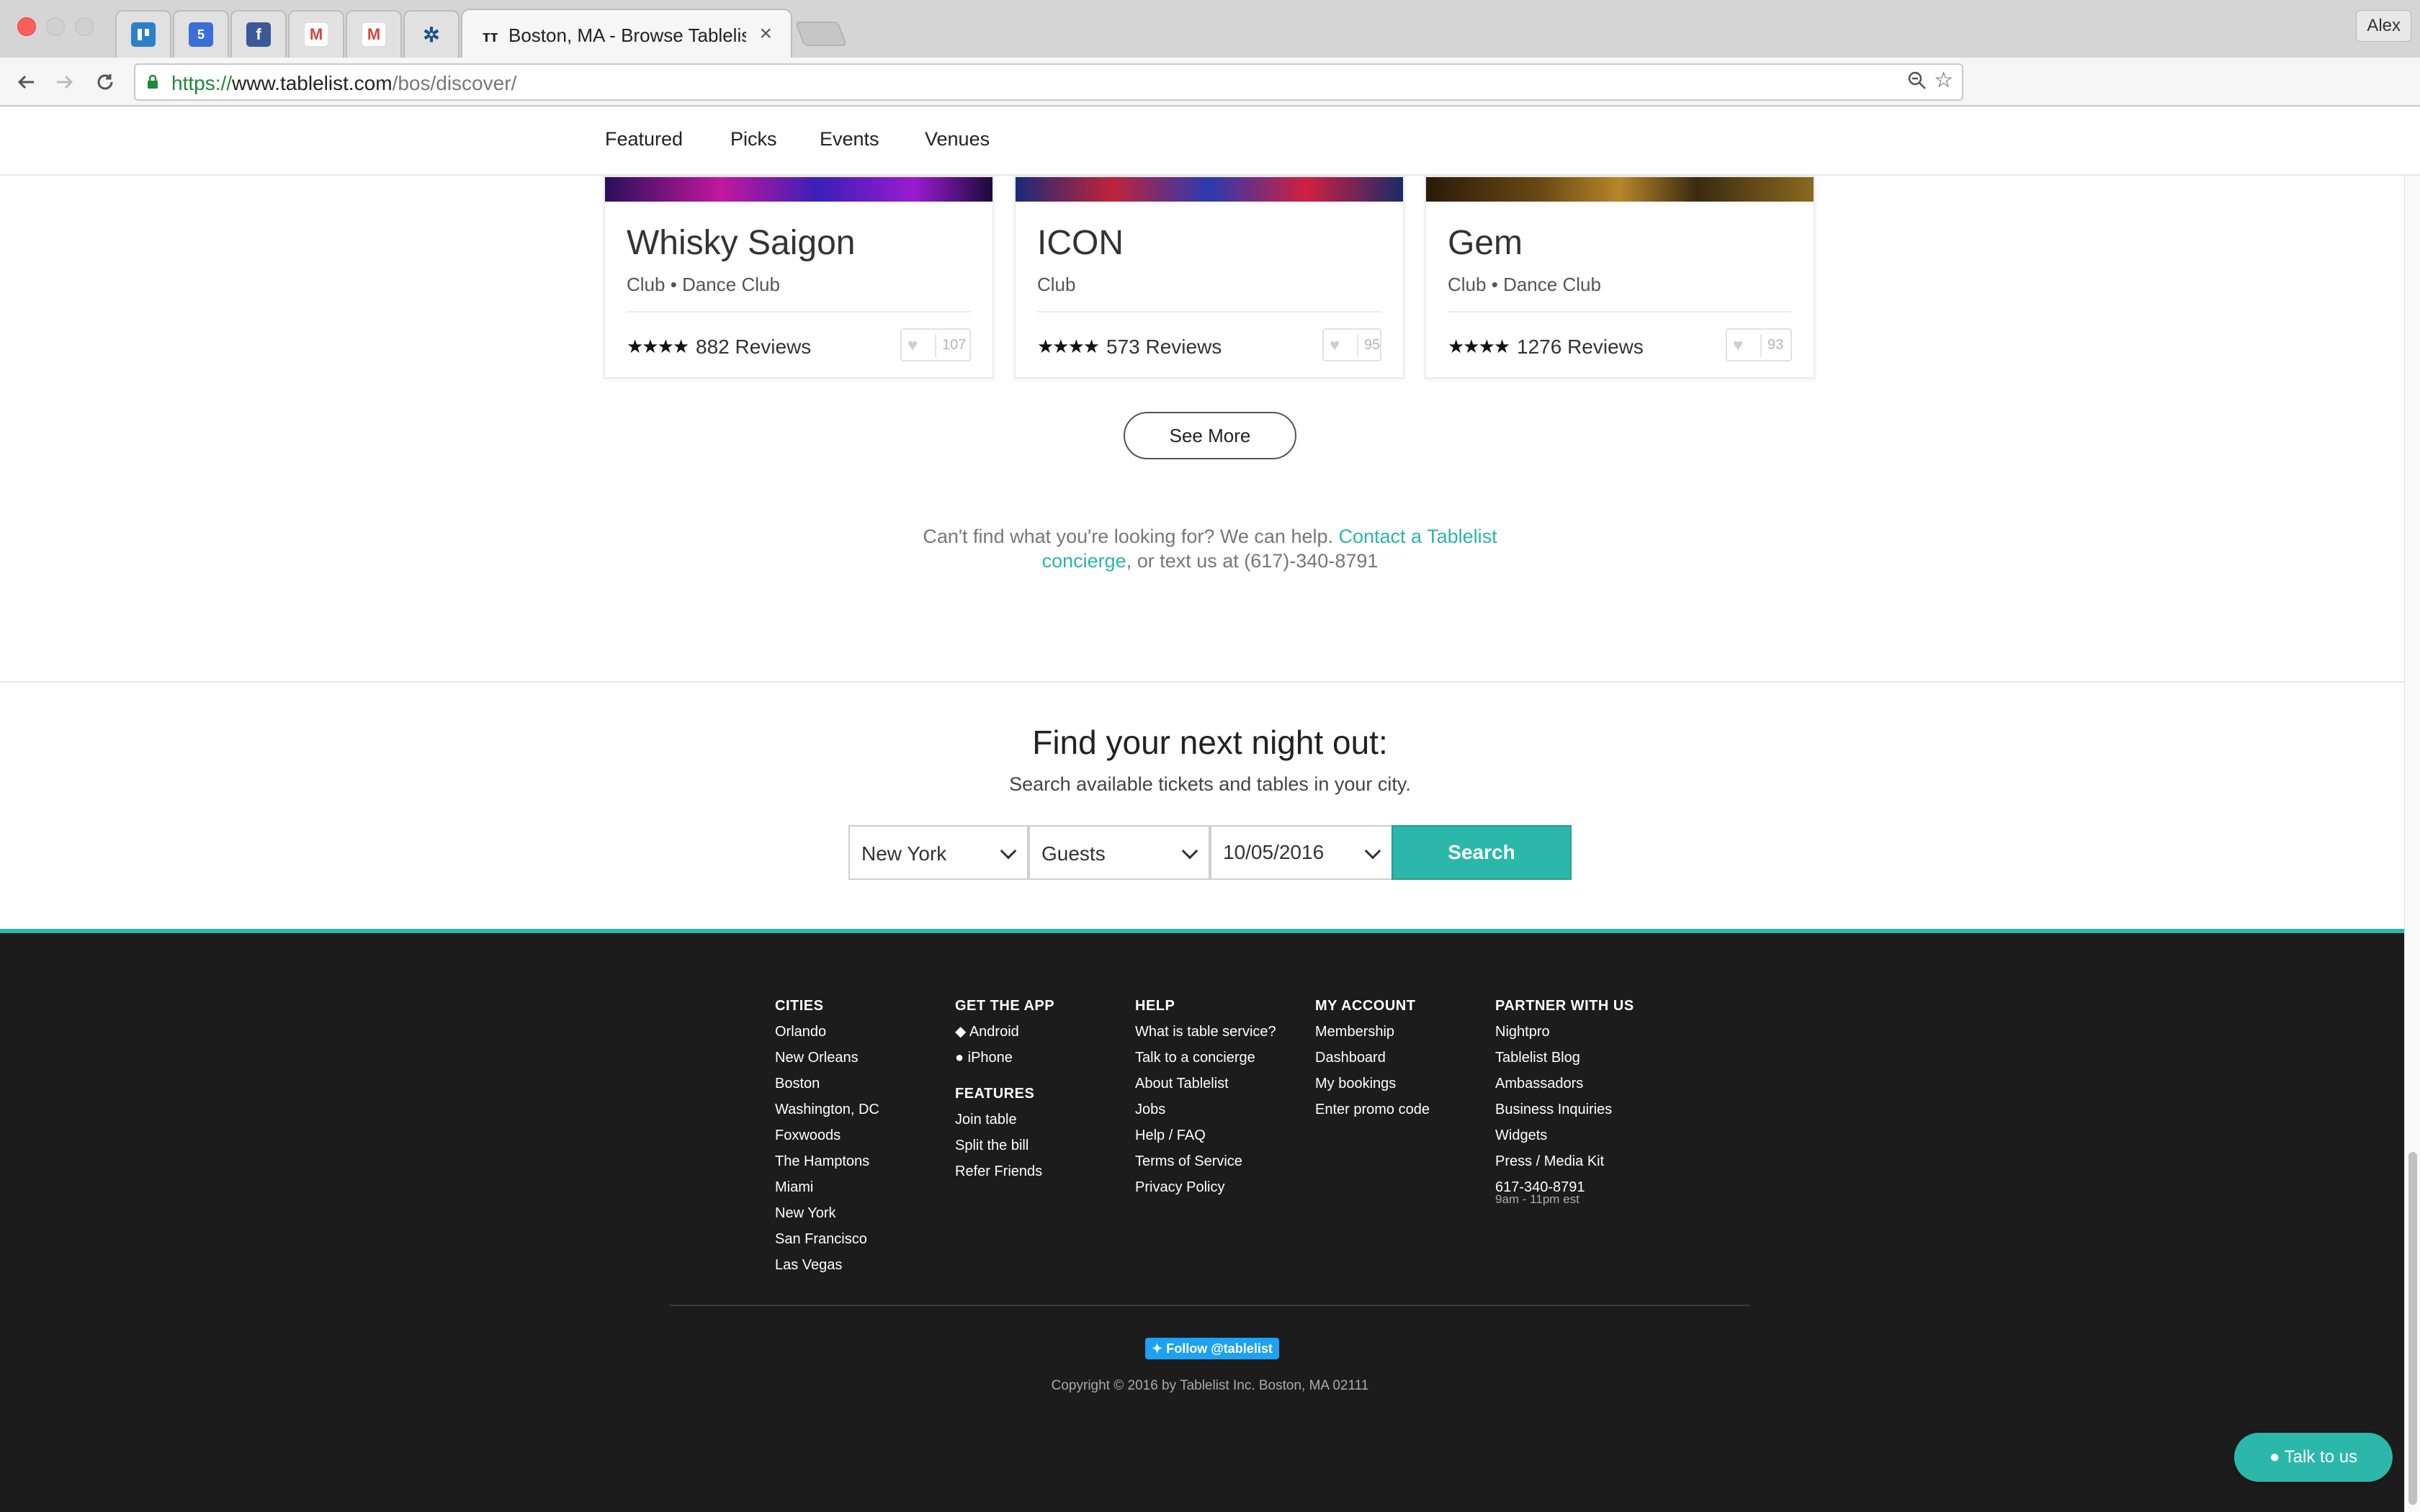  What do you see at coordinates (1205, 1037) in the screenshot?
I see `footer-link: What is table service?` at bounding box center [1205, 1037].